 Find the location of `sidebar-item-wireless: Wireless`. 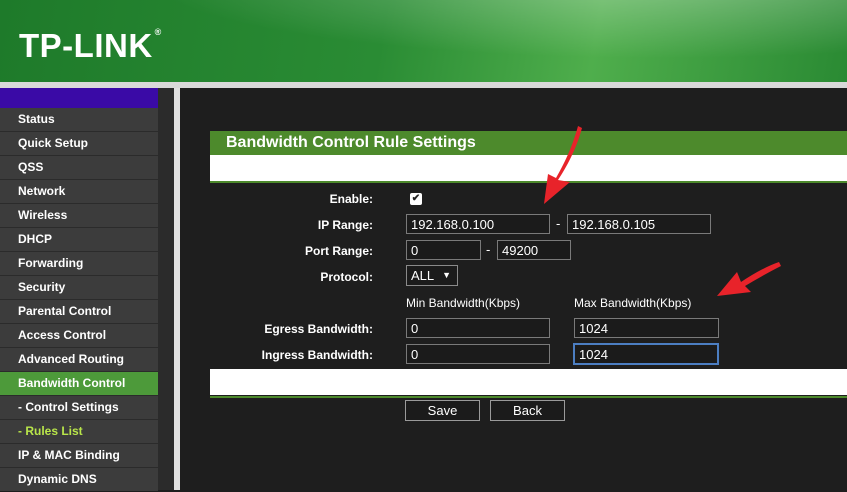

sidebar-item-wireless: Wireless is located at coordinates (79, 215).